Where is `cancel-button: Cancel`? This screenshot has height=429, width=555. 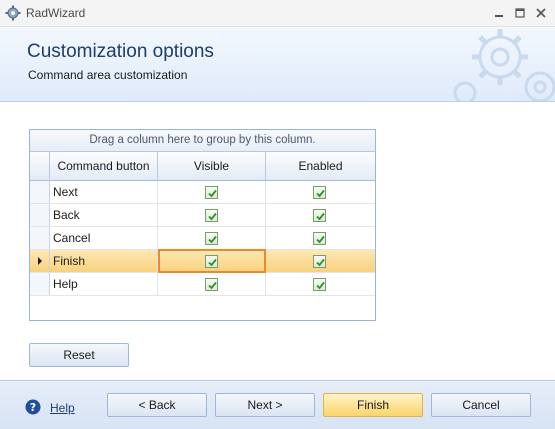 cancel-button: Cancel is located at coordinates (481, 405).